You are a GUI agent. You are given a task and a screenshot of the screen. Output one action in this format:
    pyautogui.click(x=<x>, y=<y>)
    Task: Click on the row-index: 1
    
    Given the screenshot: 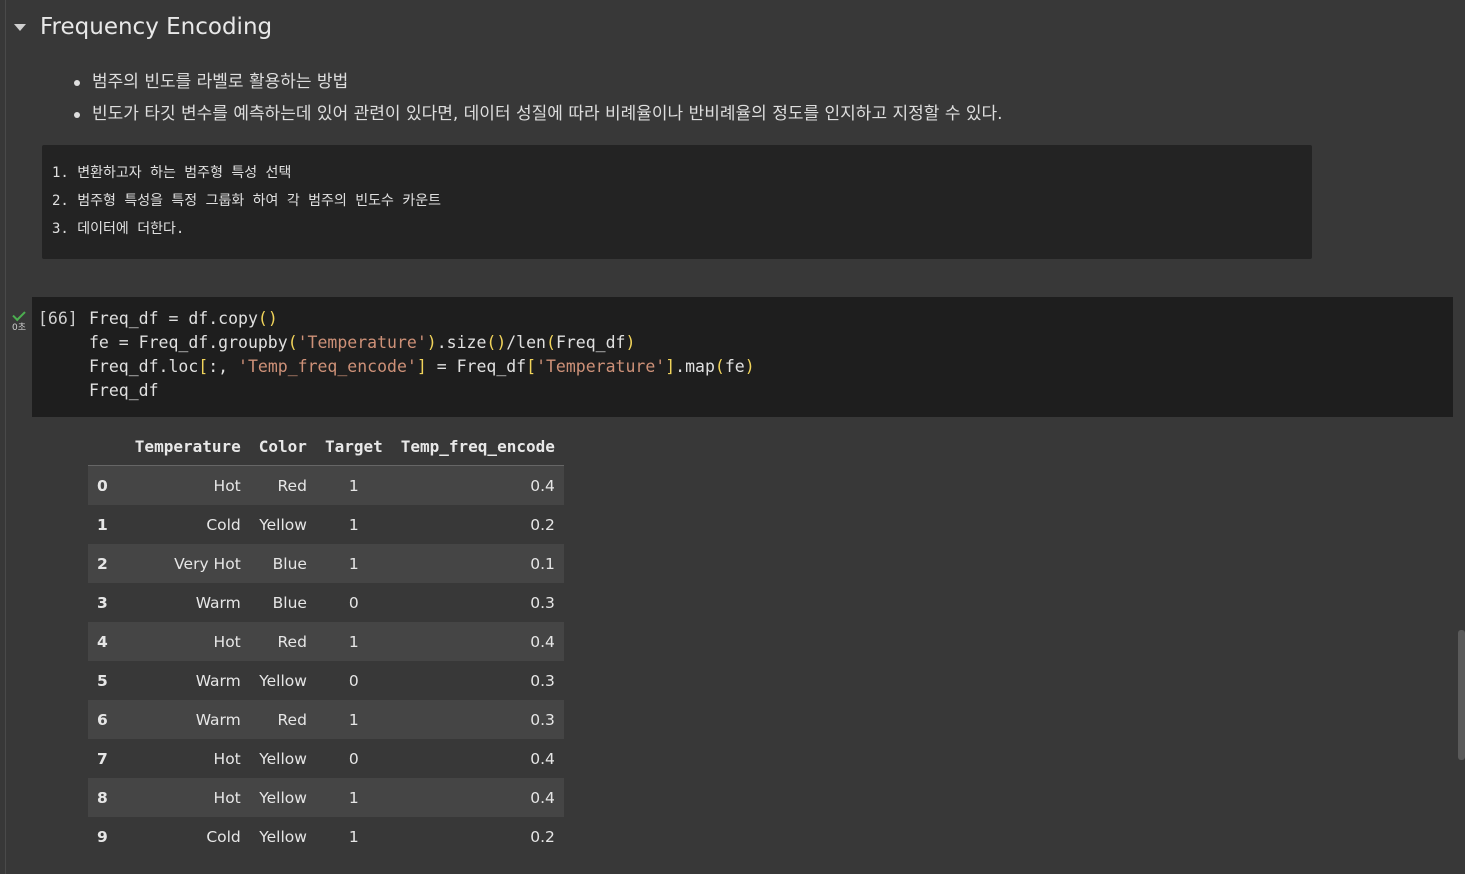 What is the action you would take?
    pyautogui.click(x=102, y=524)
    